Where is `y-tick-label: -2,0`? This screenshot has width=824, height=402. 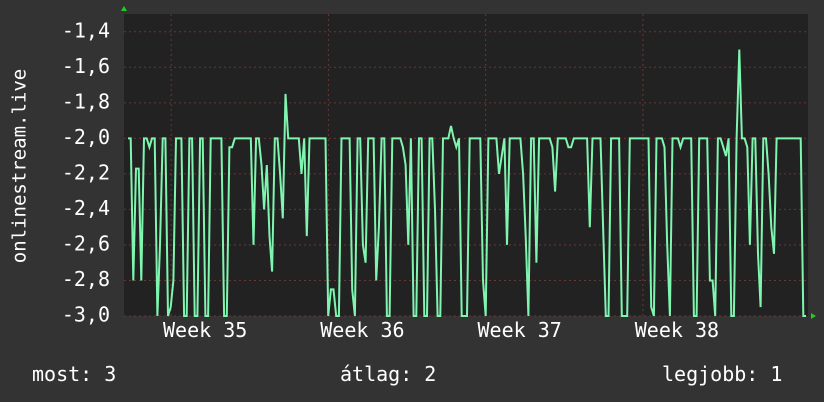
y-tick-label: -2,0 is located at coordinates (86, 137).